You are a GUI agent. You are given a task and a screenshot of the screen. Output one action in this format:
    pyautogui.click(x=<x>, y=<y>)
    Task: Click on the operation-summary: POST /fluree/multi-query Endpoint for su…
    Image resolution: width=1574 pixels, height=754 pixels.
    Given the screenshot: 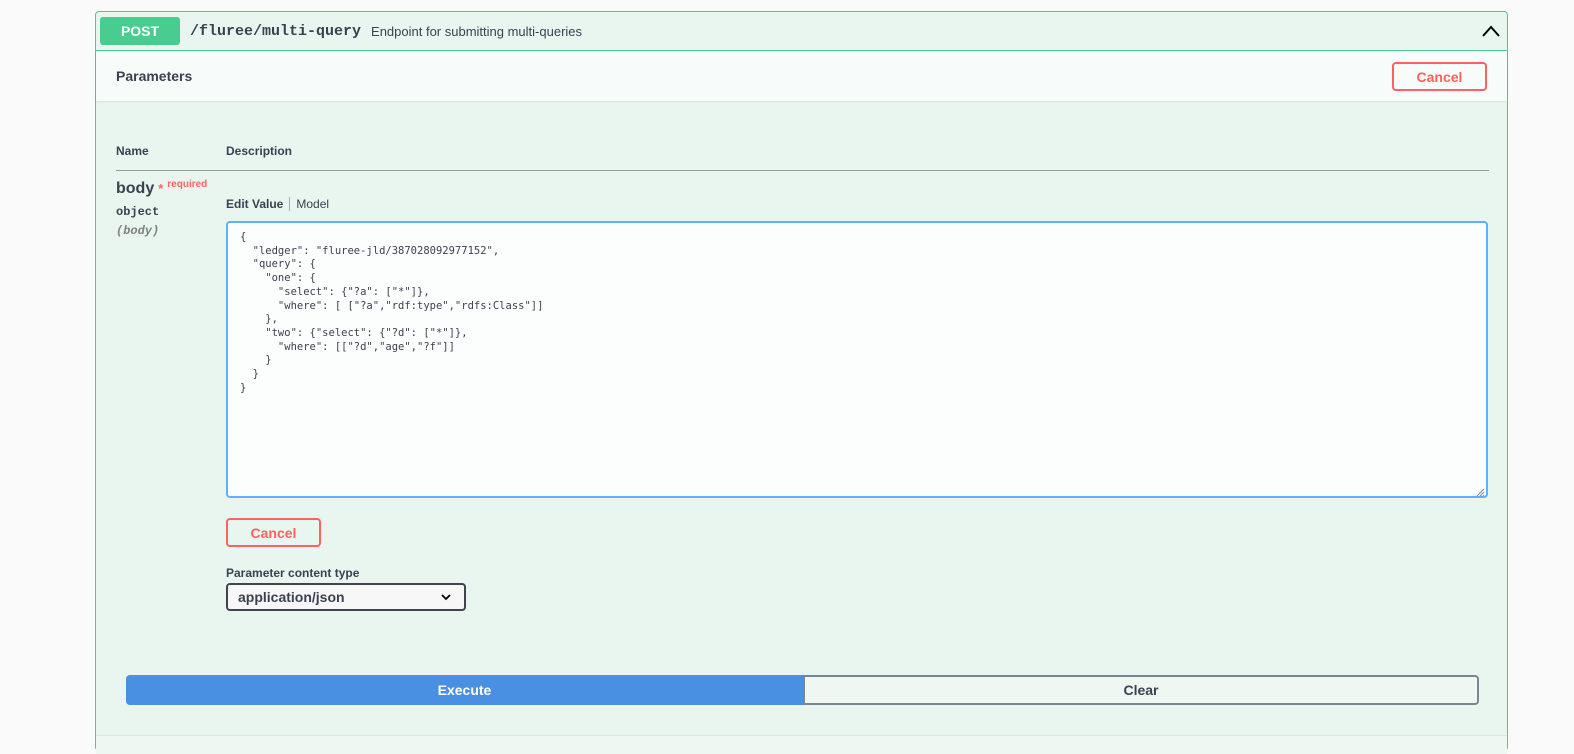 What is the action you would take?
    pyautogui.click(x=801, y=31)
    